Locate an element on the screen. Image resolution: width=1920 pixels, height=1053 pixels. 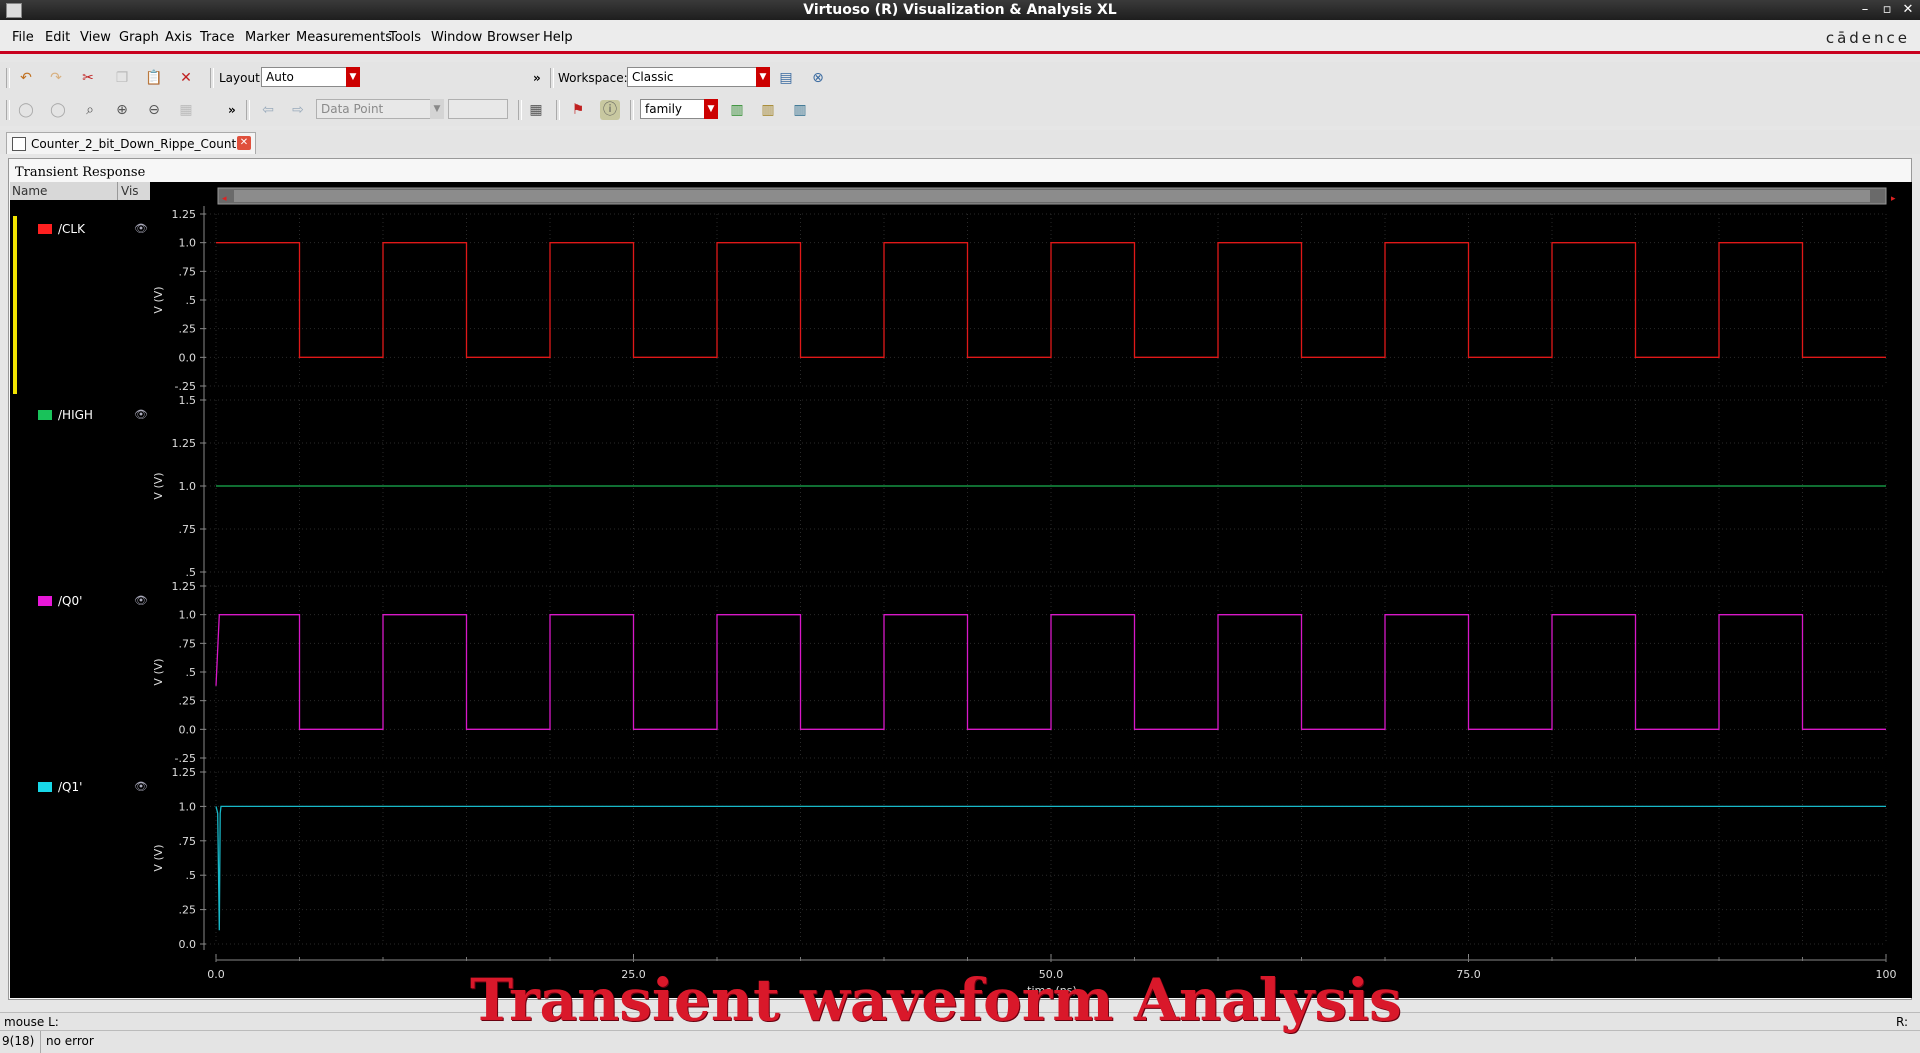
redo-icon: ↷ is located at coordinates (56, 78).